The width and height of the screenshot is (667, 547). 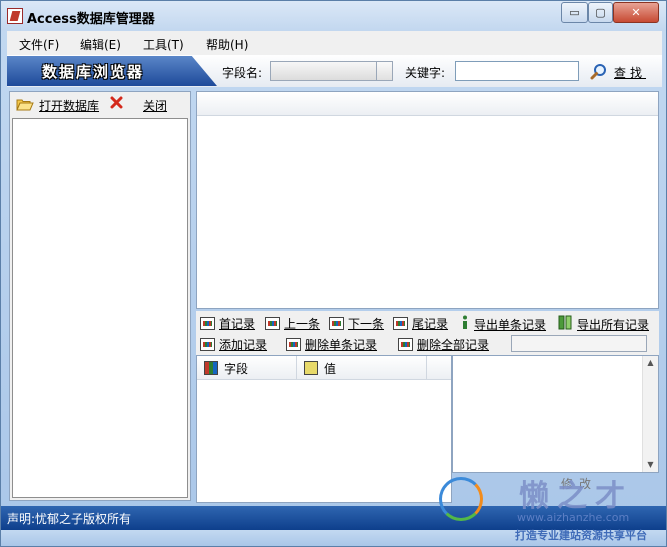 What do you see at coordinates (555, 414) in the screenshot?
I see `value-editor: ▲ ▼` at bounding box center [555, 414].